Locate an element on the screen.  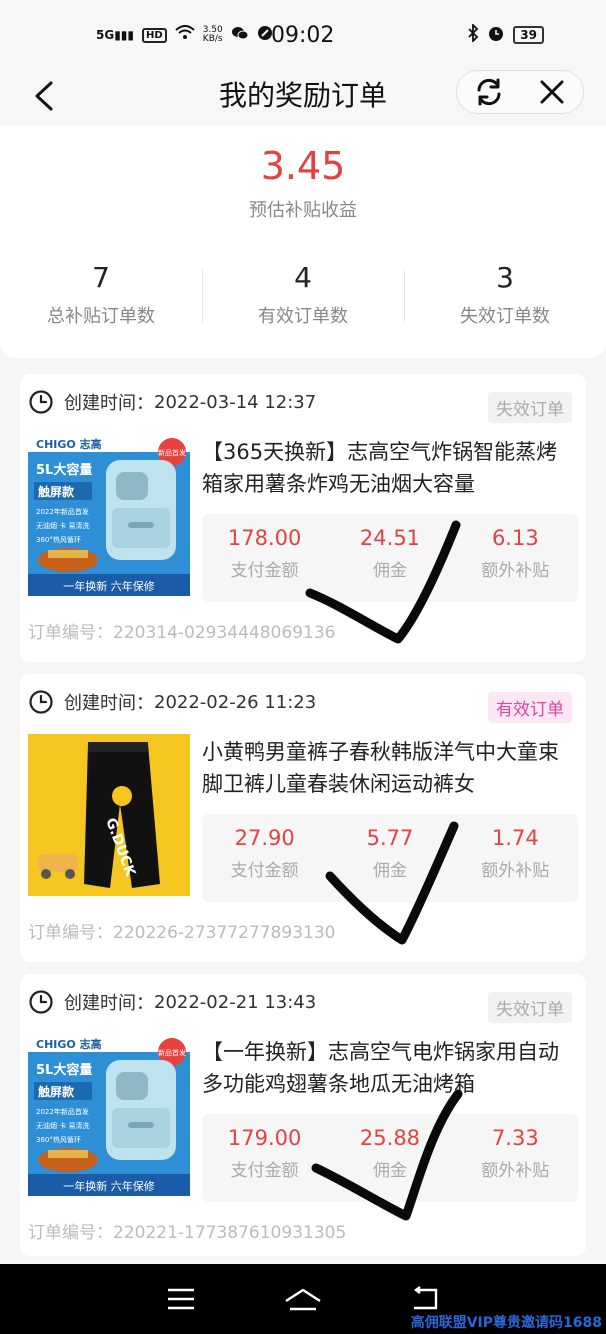
close-icon is located at coordinates (551, 92).